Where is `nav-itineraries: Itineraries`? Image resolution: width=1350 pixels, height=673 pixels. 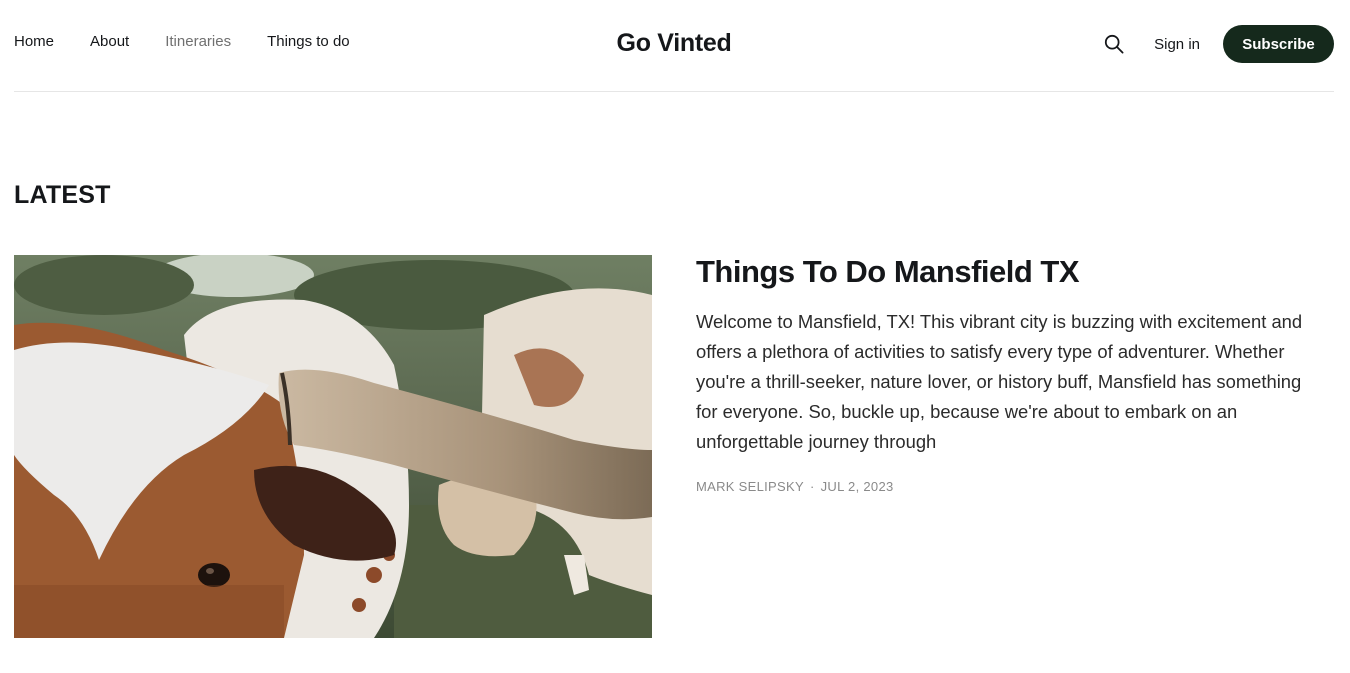
nav-itineraries: Itineraries is located at coordinates (198, 41).